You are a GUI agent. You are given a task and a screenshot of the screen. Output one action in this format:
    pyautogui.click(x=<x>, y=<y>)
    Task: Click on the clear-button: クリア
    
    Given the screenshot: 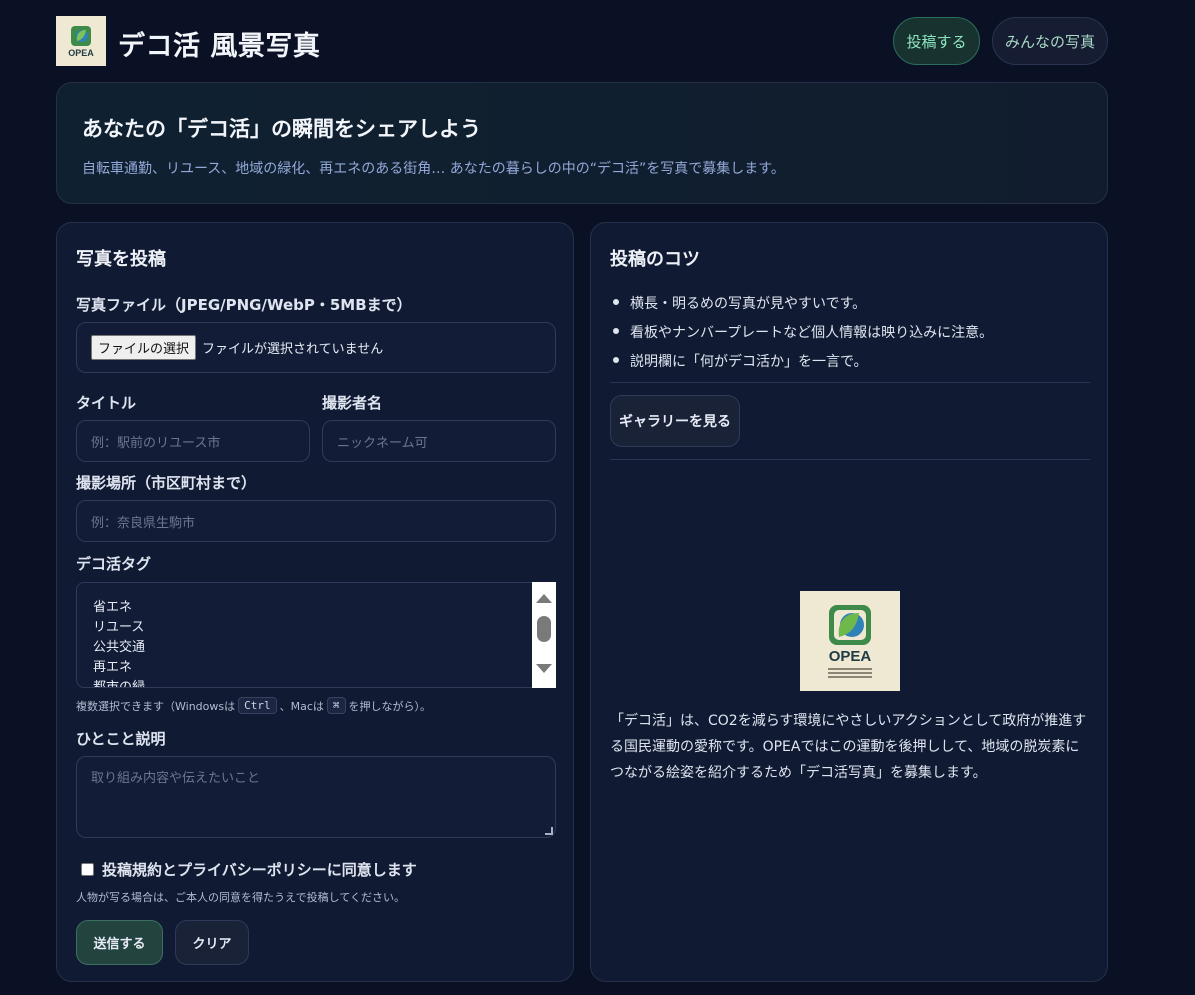 What is the action you would take?
    pyautogui.click(x=212, y=942)
    